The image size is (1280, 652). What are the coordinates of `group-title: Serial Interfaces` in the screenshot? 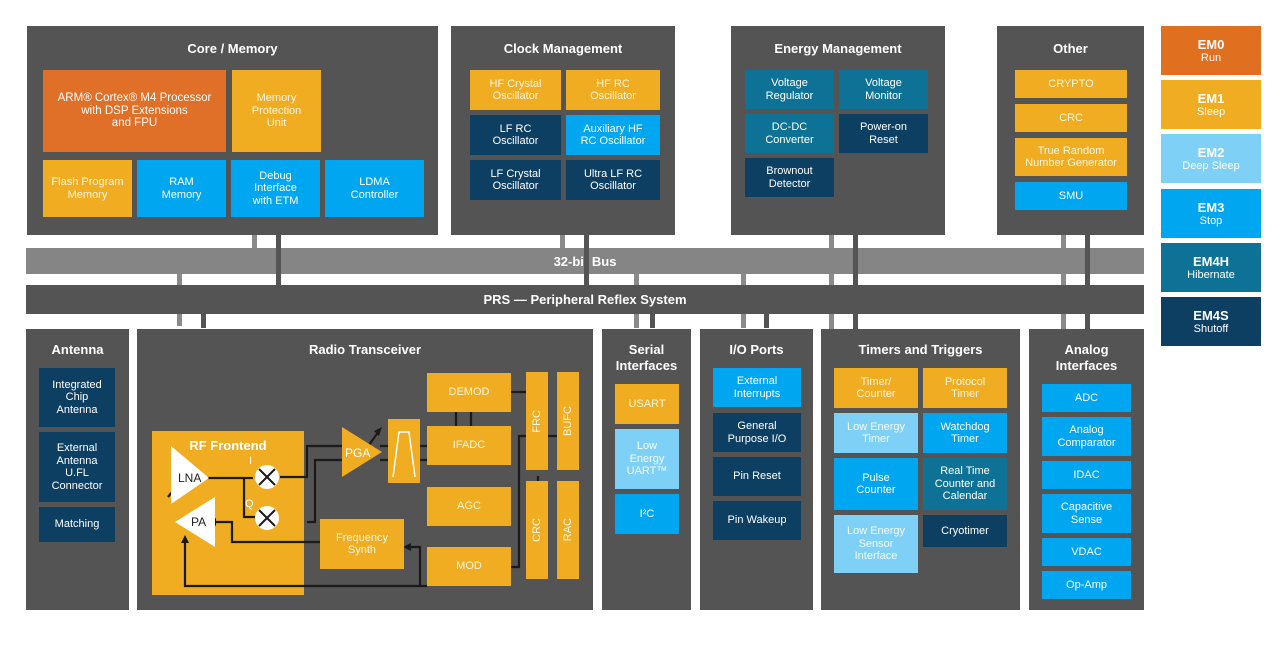 It's located at (646, 357).